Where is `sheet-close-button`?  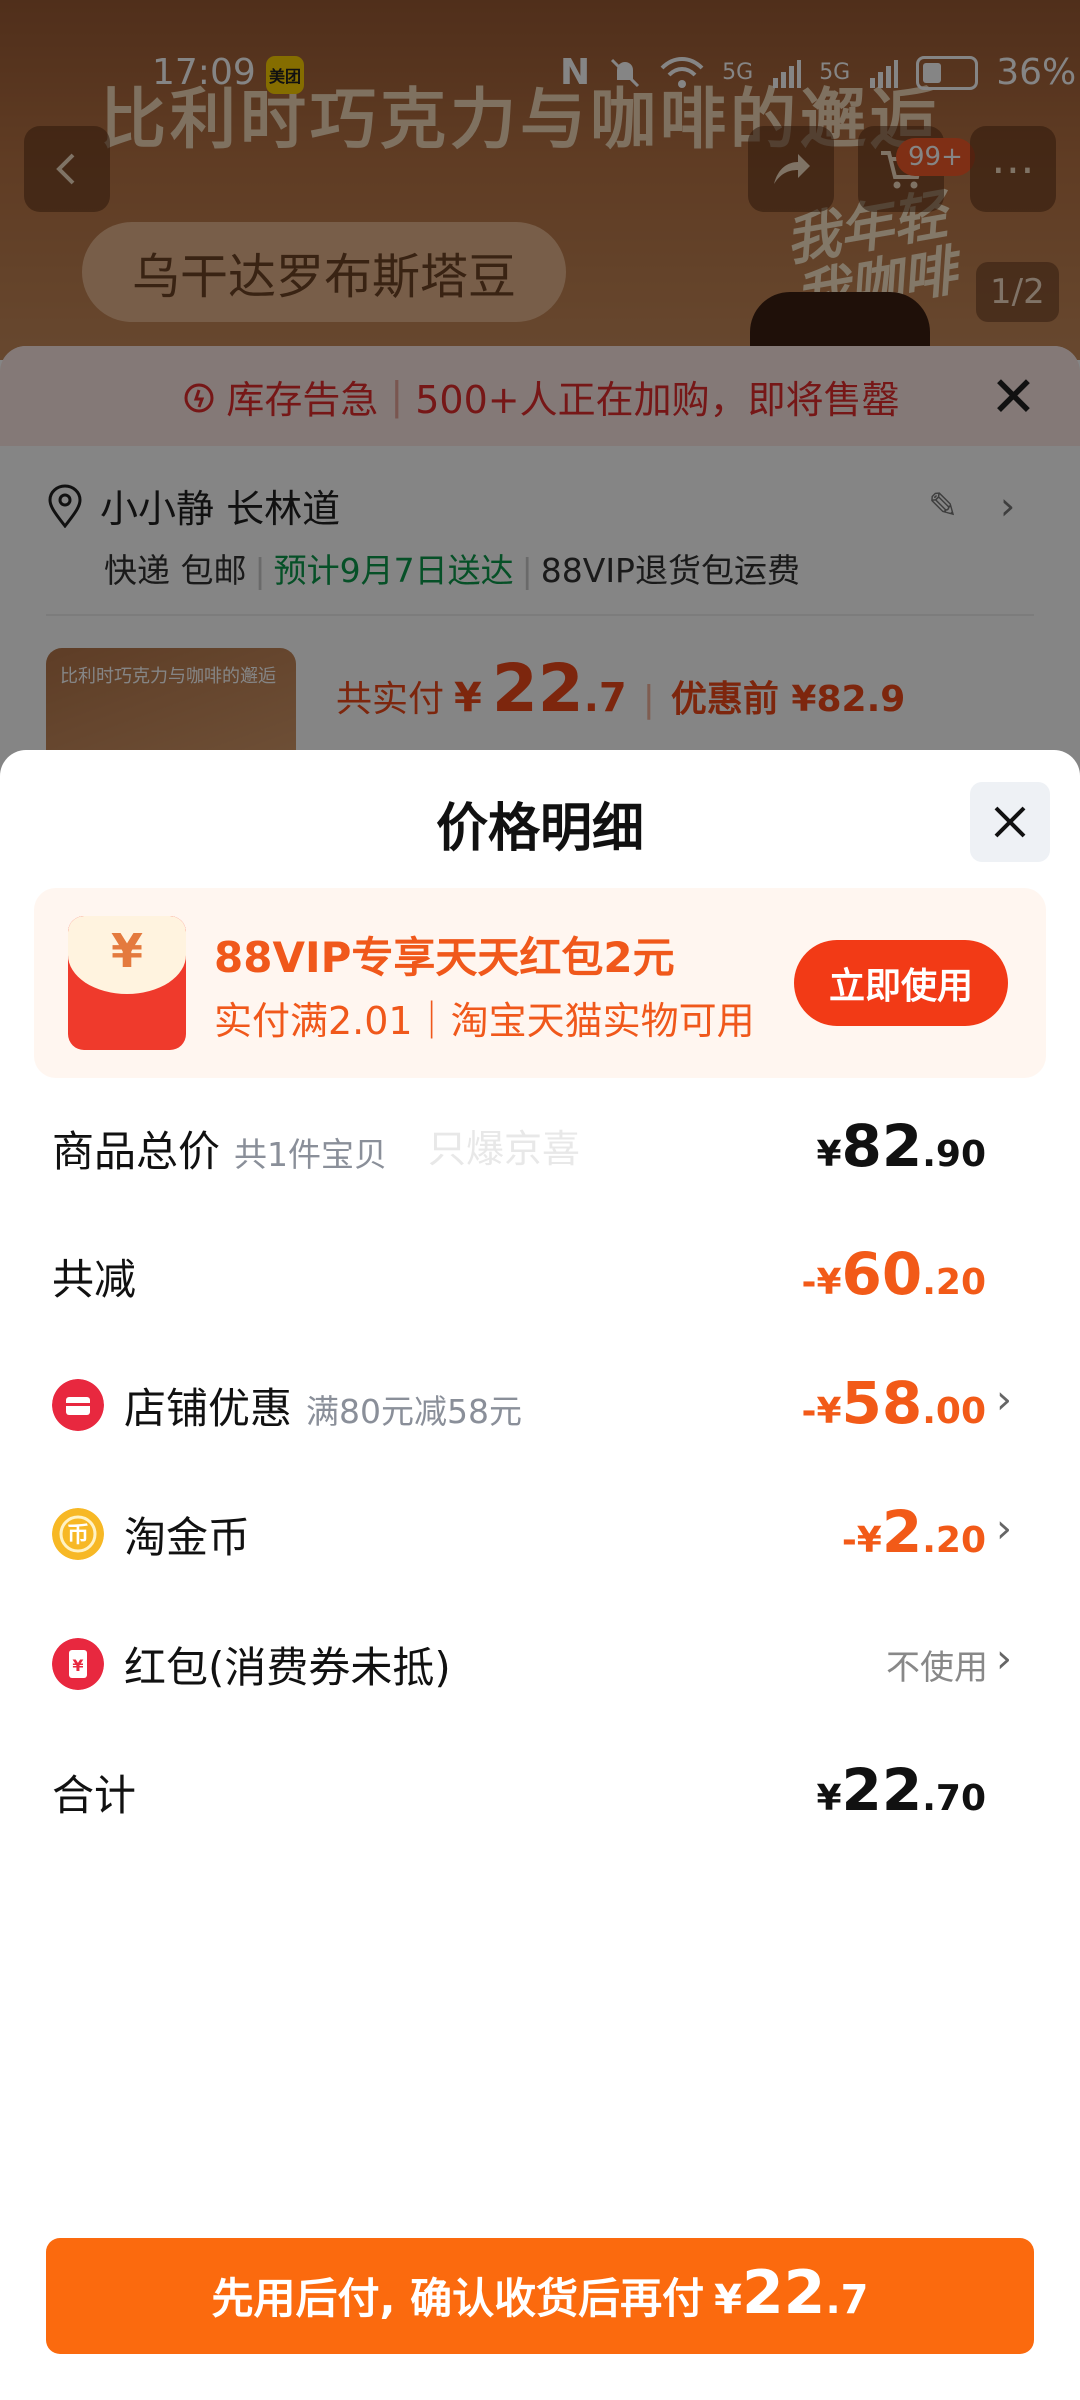
sheet-close-button is located at coordinates (1010, 822).